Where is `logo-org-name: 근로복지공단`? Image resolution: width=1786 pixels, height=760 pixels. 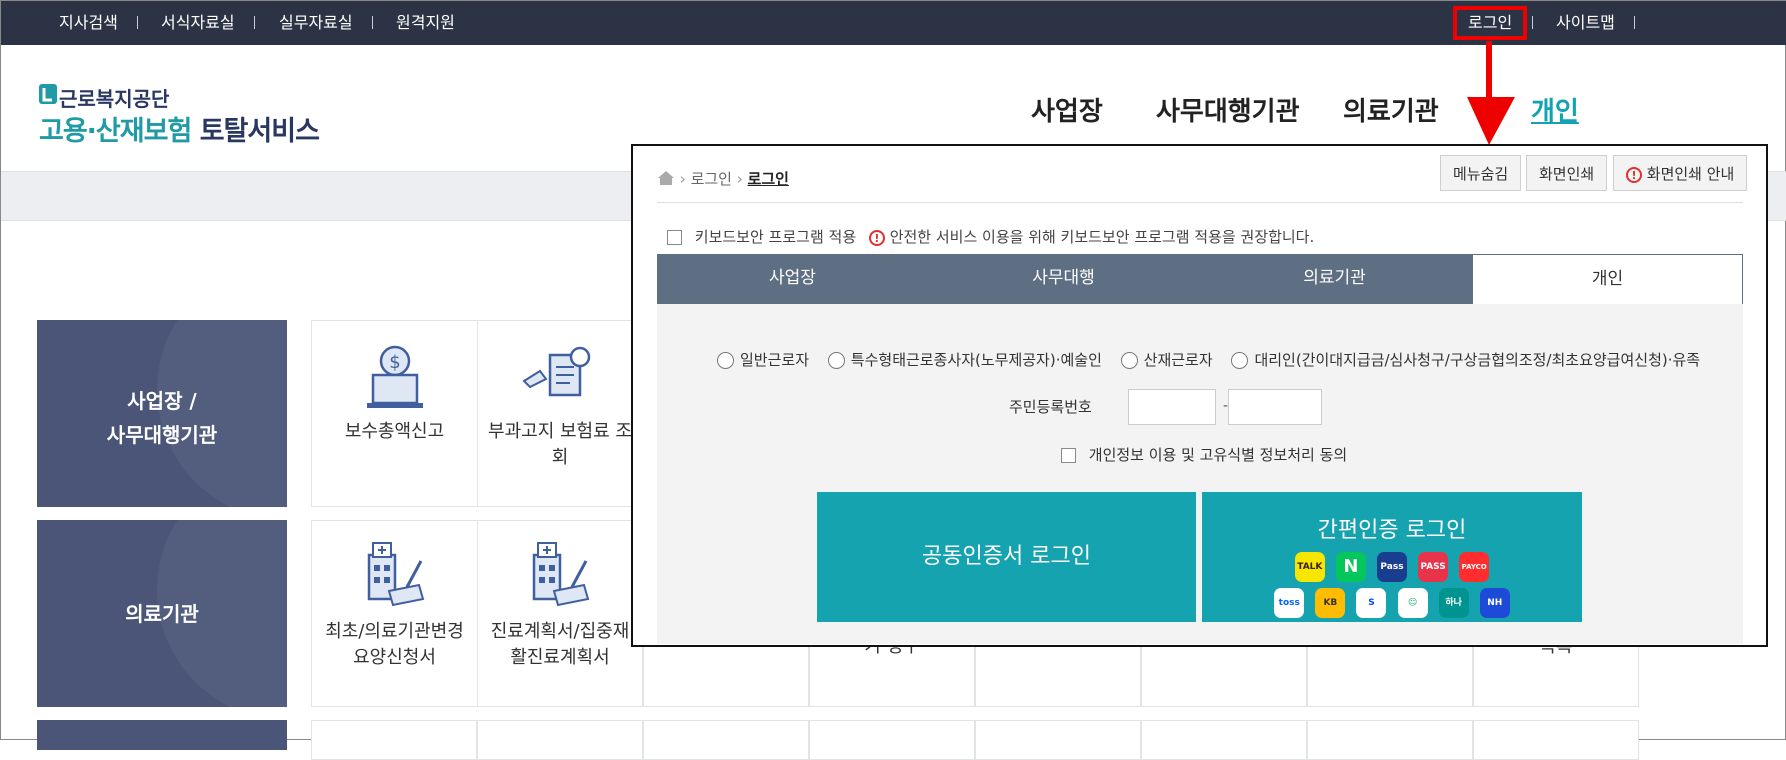
logo-org-name: 근로복지공단 is located at coordinates (114, 99).